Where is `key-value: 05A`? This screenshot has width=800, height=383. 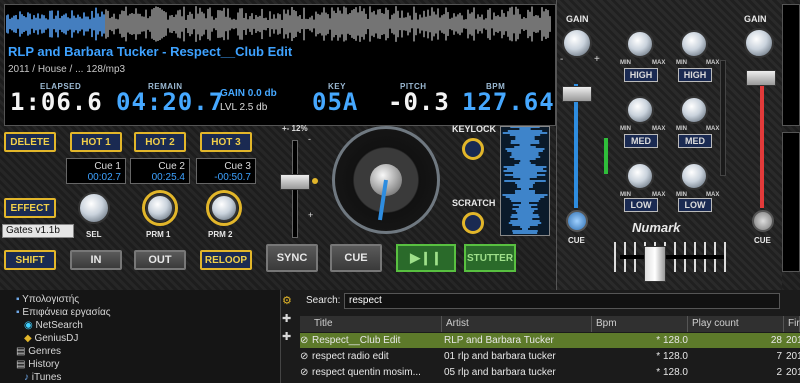
key-value: 05A is located at coordinates (335, 102).